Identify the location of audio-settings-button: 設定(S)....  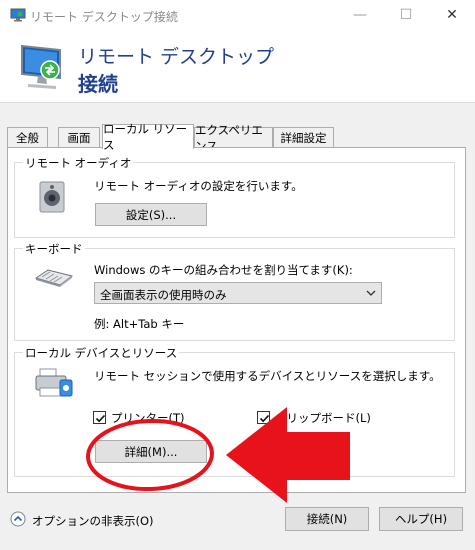
(151, 214).